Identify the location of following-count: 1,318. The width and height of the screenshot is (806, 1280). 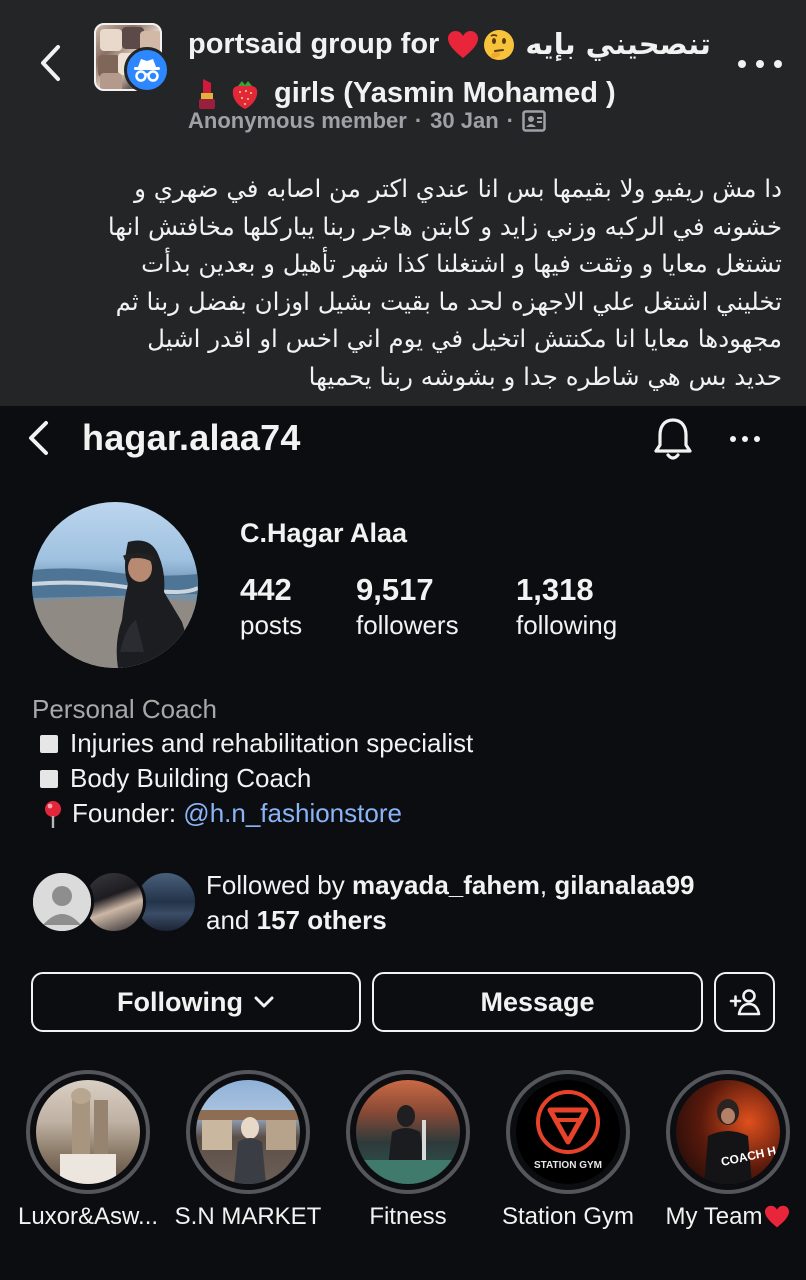
(555, 589).